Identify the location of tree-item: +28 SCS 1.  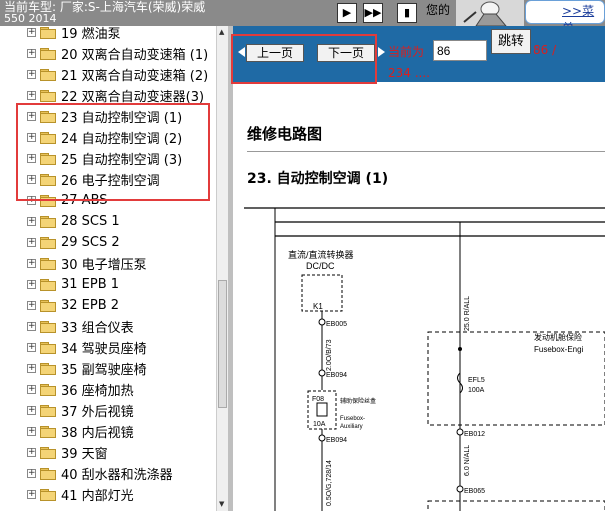
(73, 221).